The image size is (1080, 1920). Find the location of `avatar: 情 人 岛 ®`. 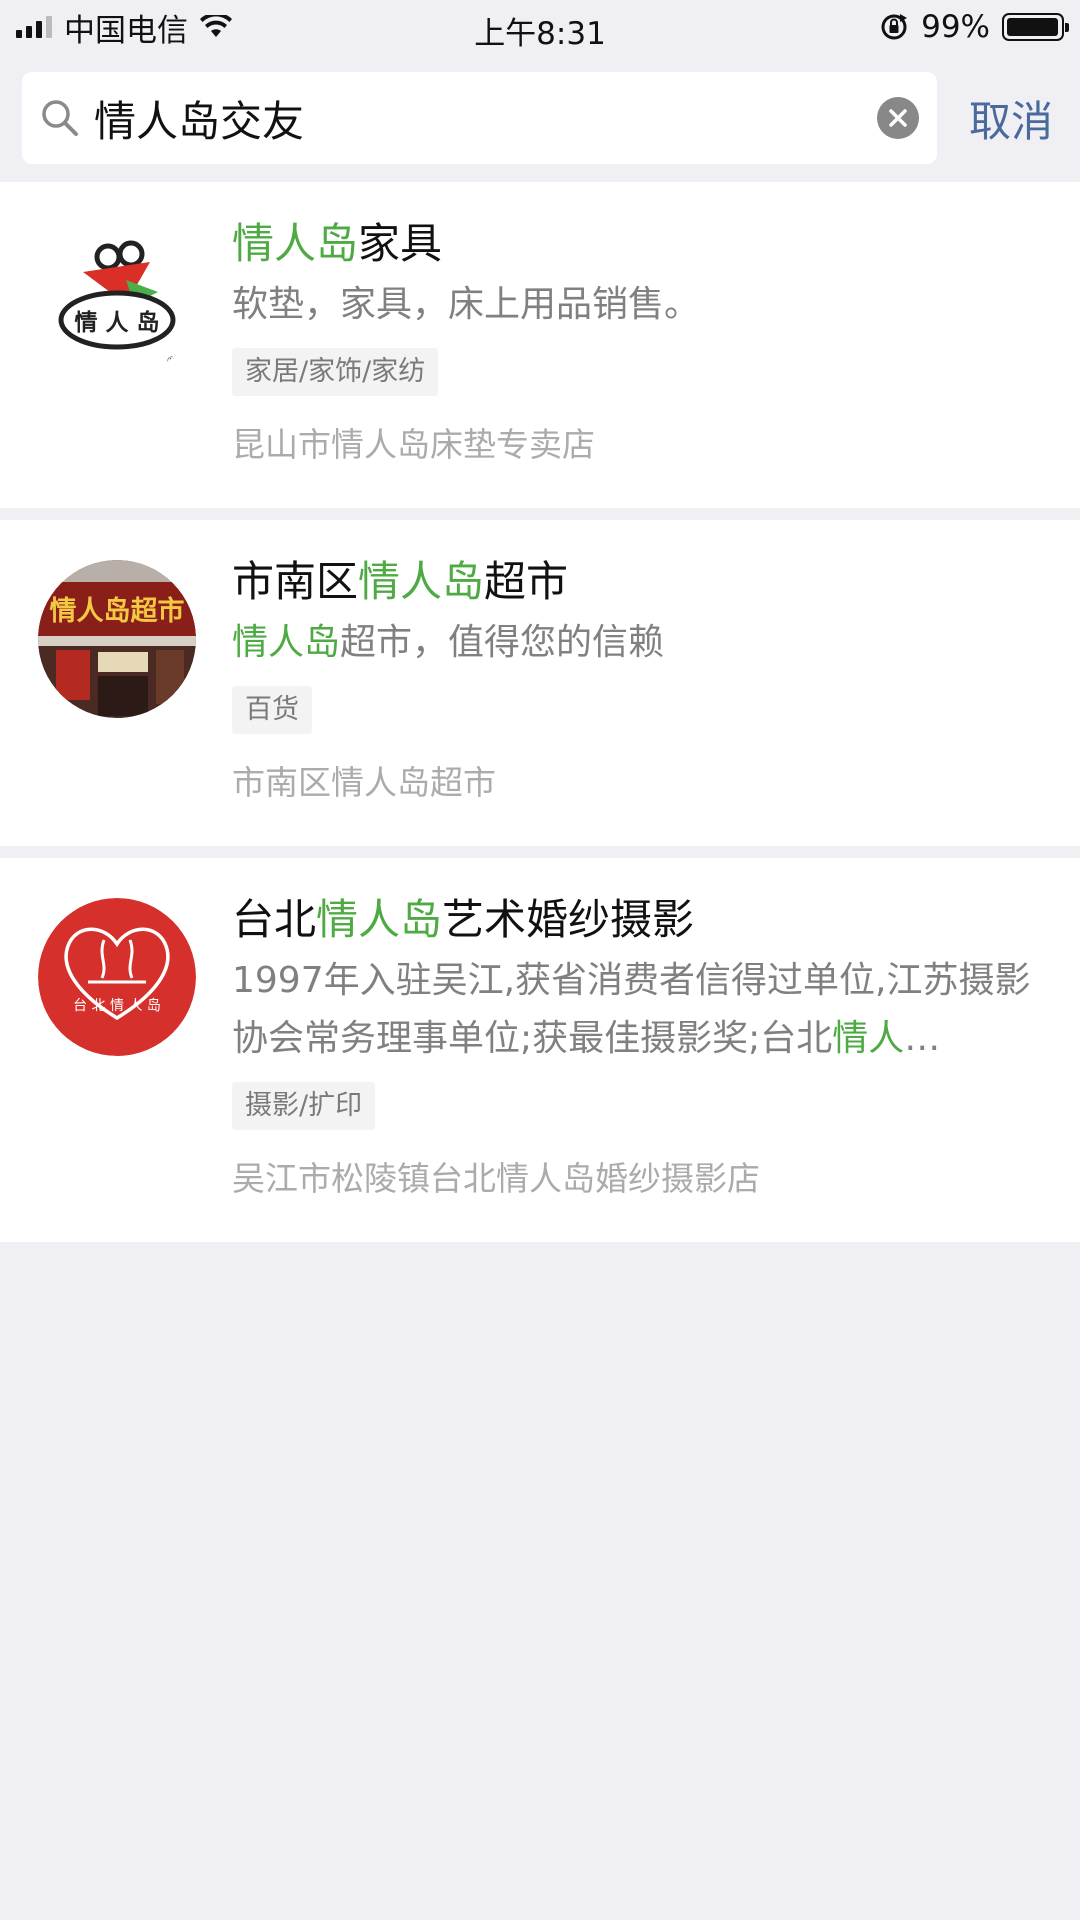

avatar: 情 人 岛 ® is located at coordinates (117, 301).